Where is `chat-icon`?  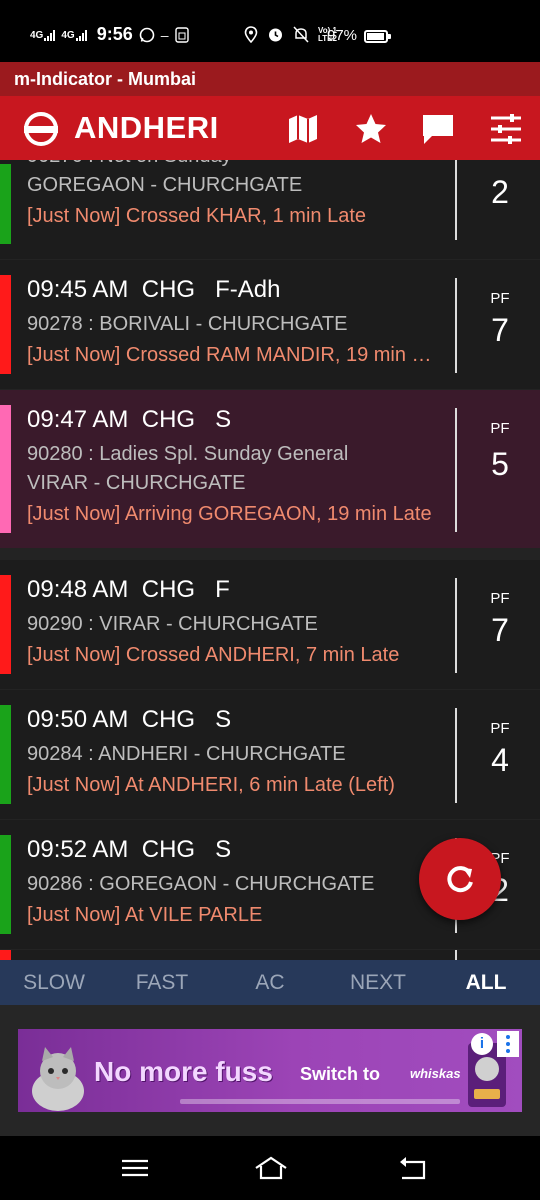
chat-icon is located at coordinates (438, 129).